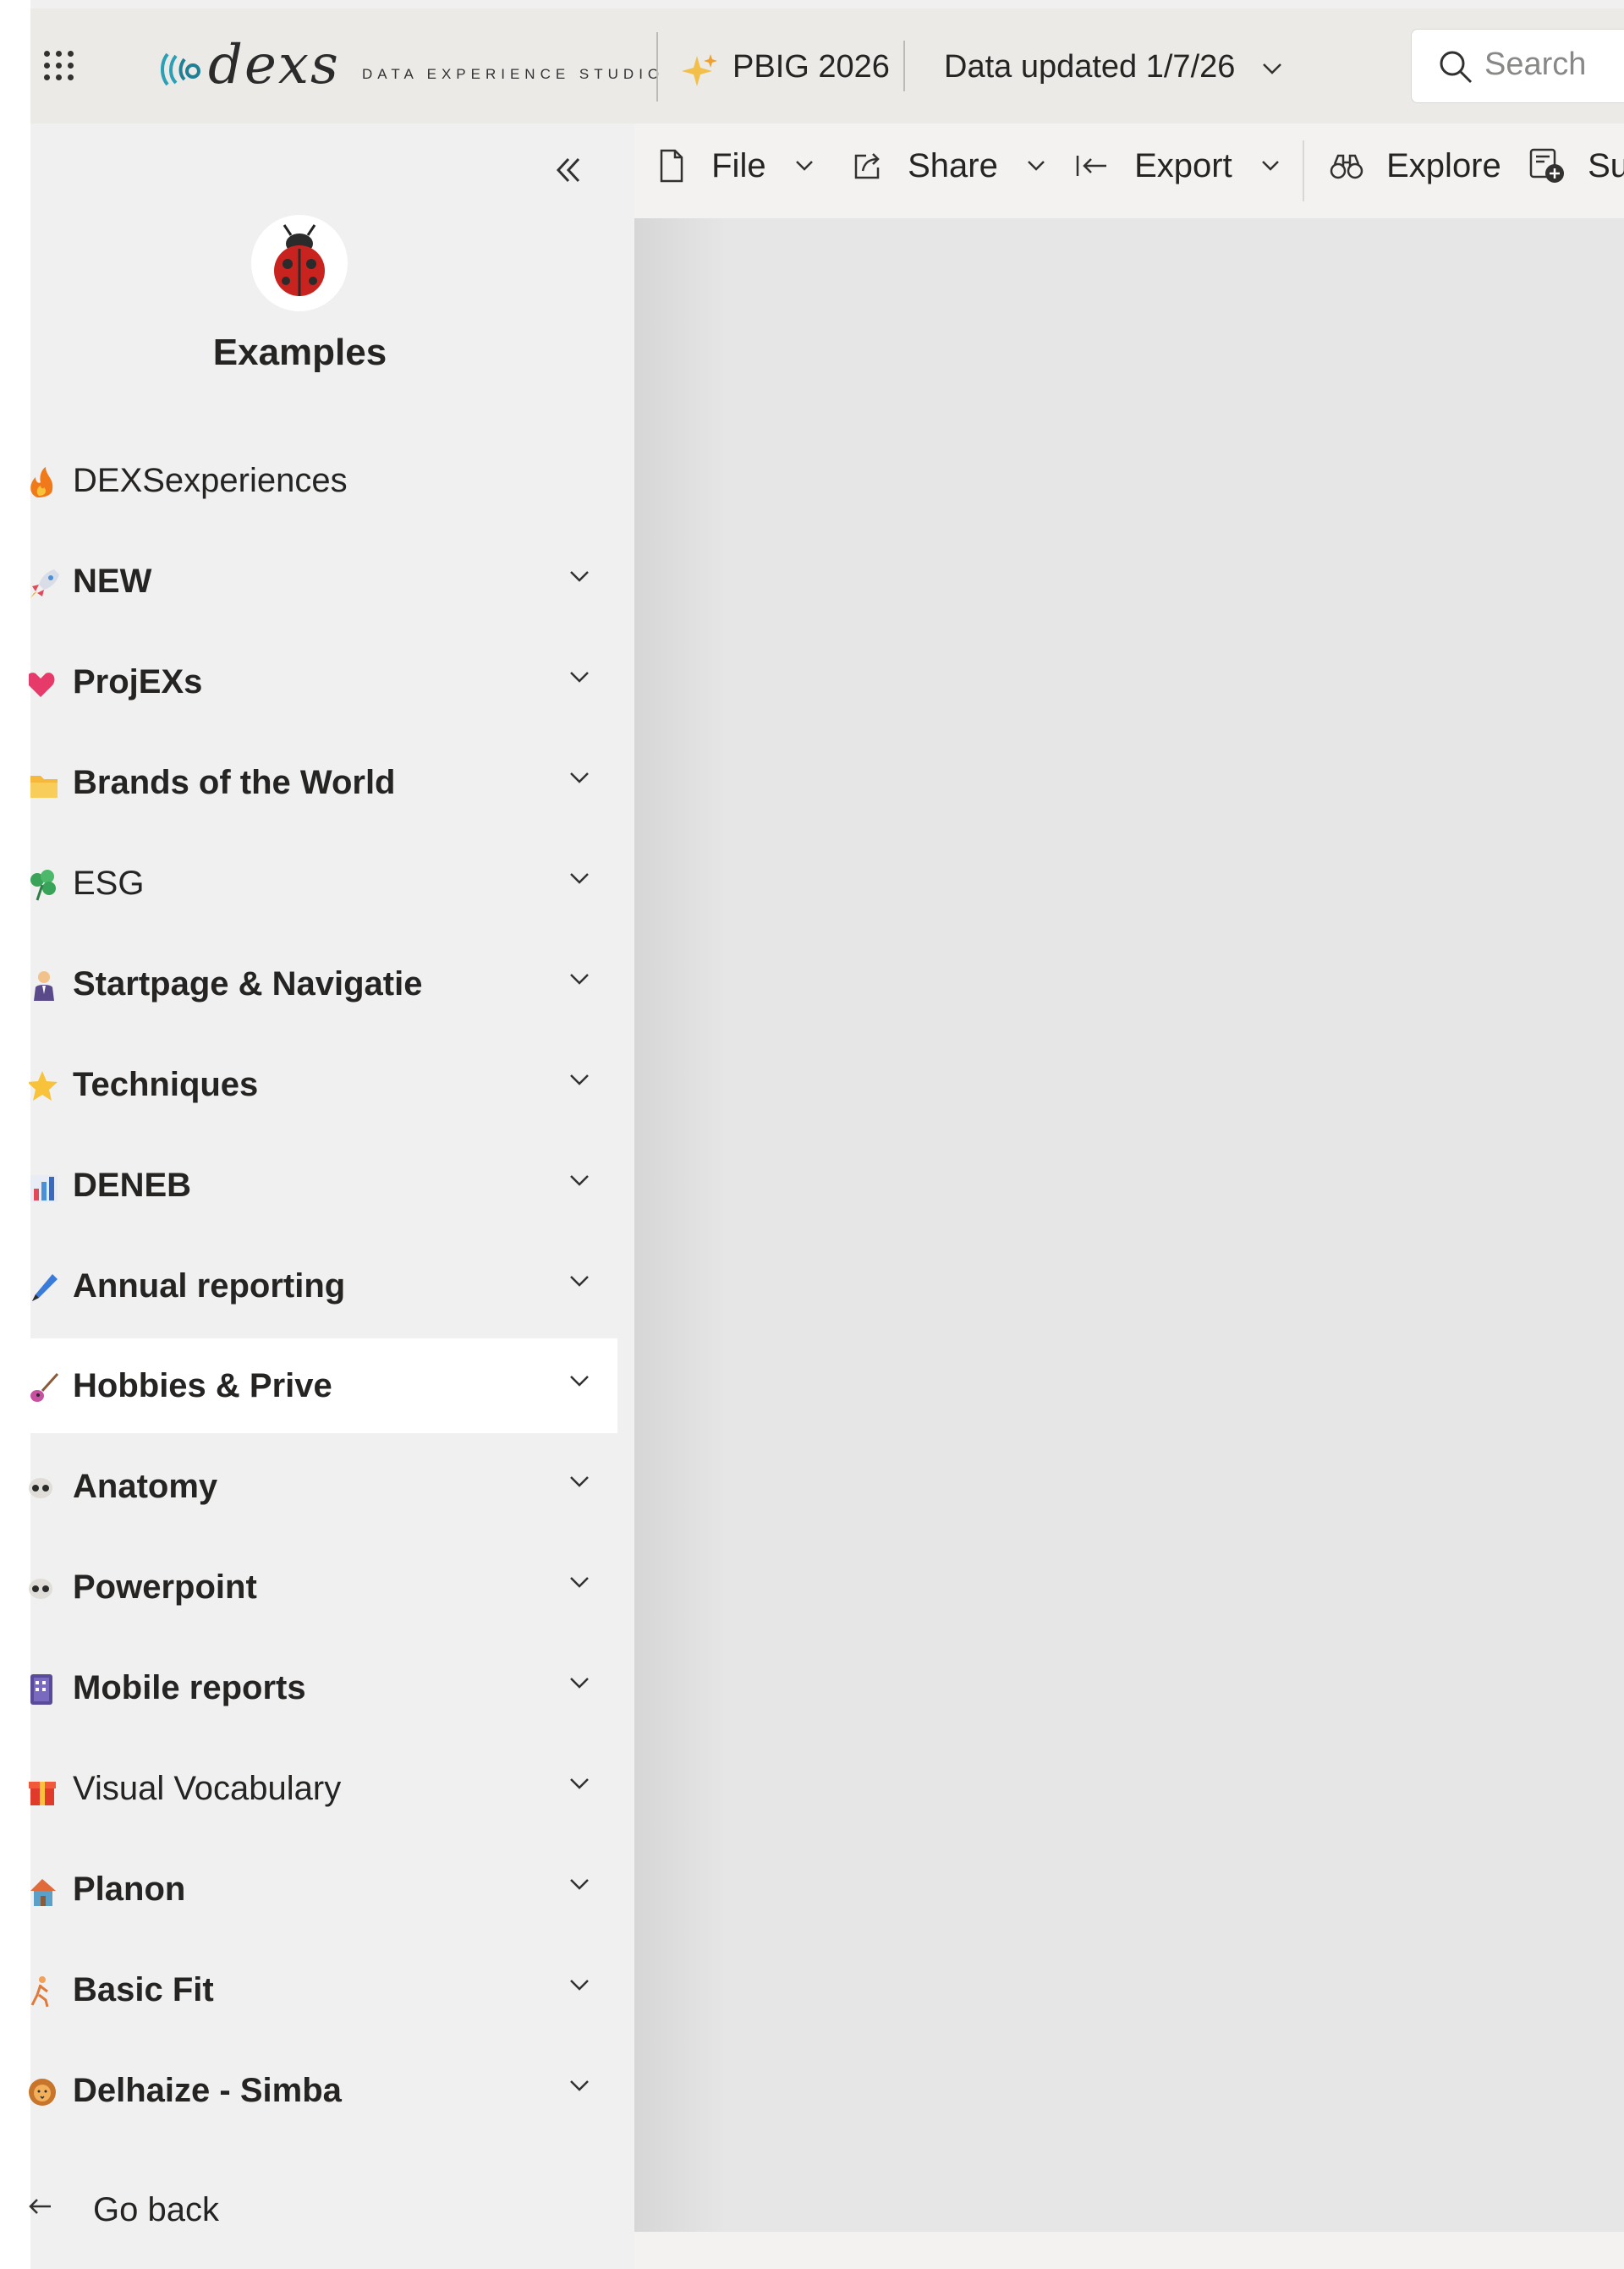 Image resolution: width=1624 pixels, height=2269 pixels. I want to click on search-input, so click(1554, 65).